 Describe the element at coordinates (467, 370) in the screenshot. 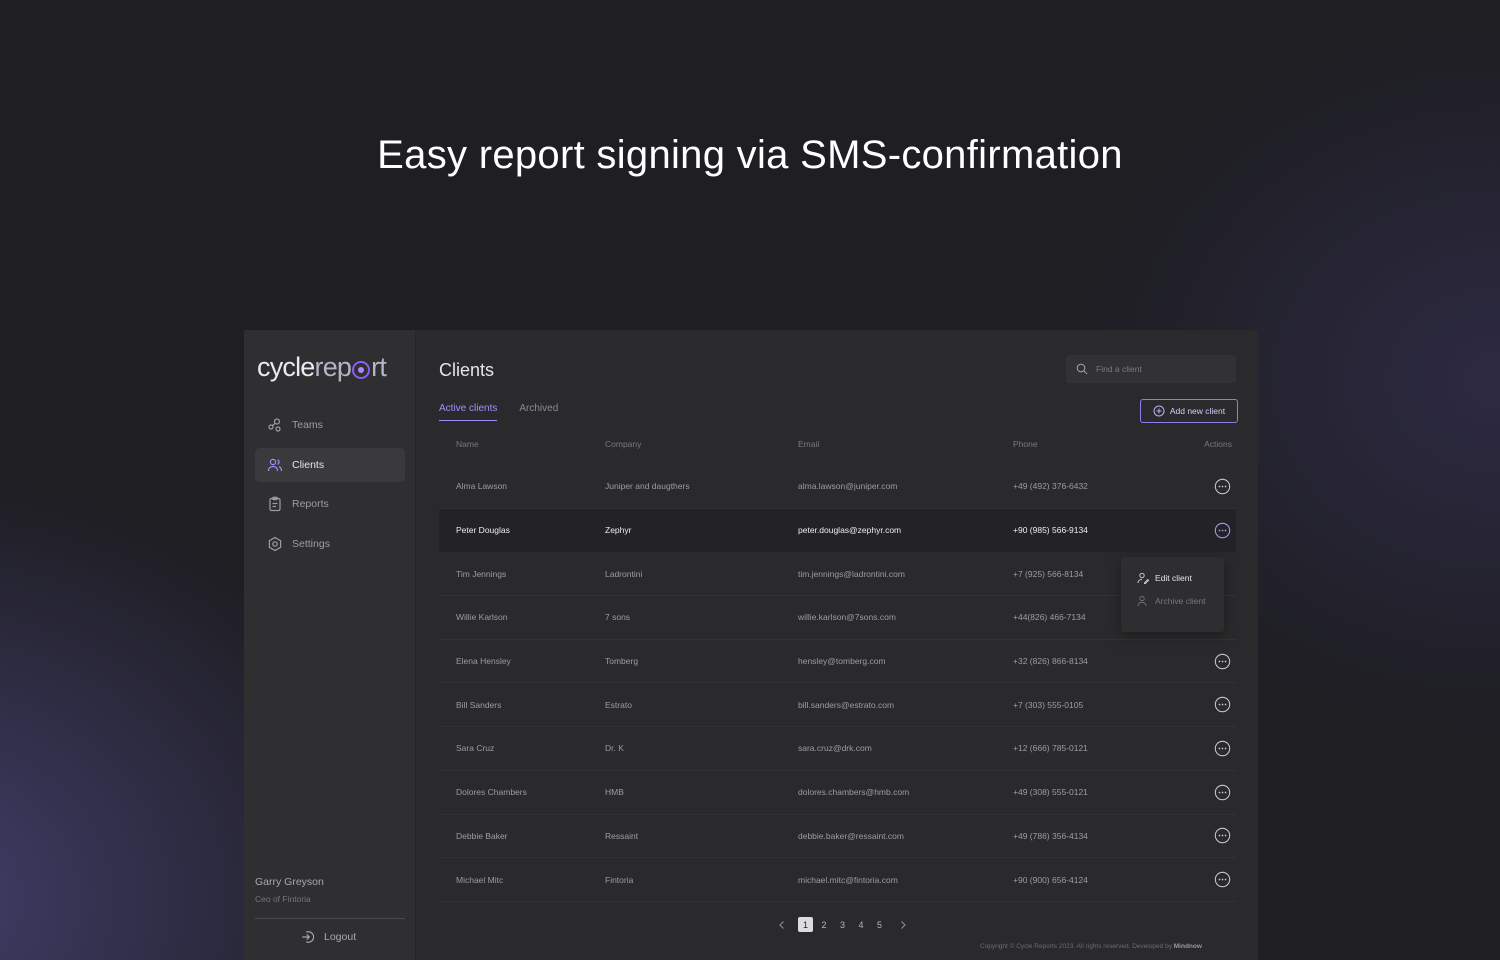

I see `page-title: Clients` at that location.